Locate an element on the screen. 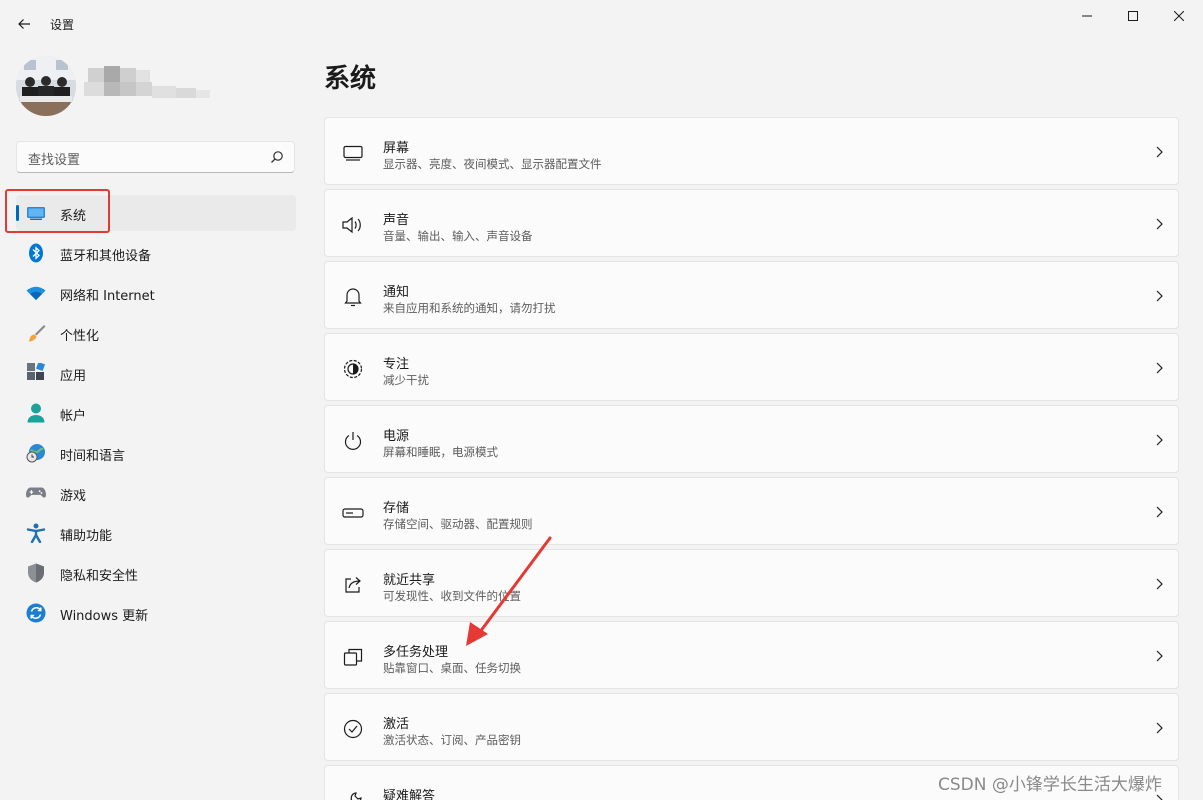 This screenshot has height=800, width=1203. card-power: 电源 屏幕和睡眠，电源模式 is located at coordinates (751, 439).